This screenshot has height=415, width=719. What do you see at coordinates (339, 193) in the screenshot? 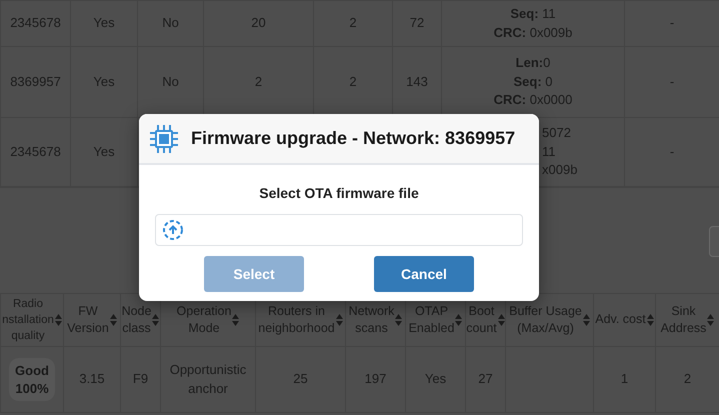
I see `prompt-text: Select OTA firmware file` at bounding box center [339, 193].